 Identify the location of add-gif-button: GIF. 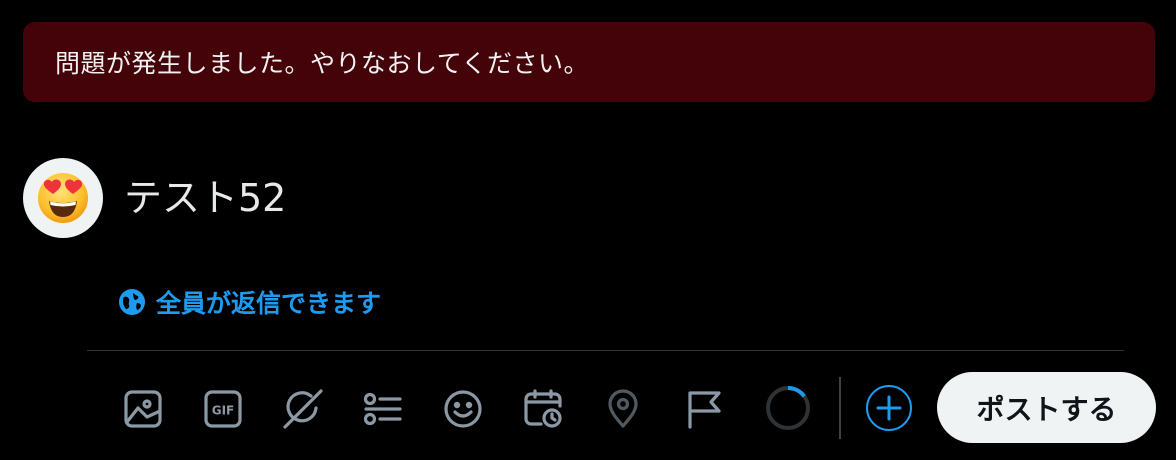
(223, 409).